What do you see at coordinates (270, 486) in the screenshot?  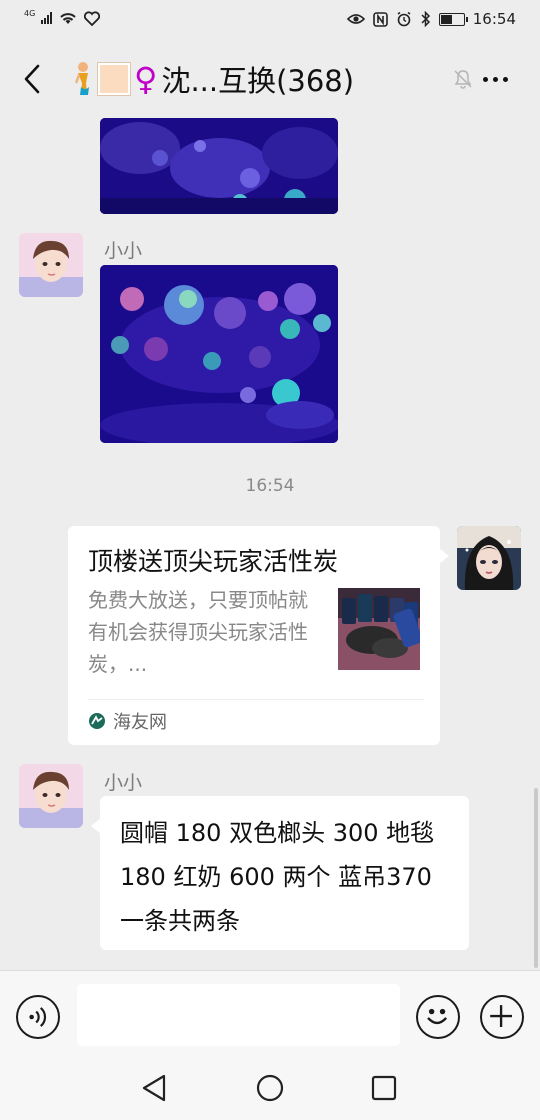 I see `message-timestamp: 16:54` at bounding box center [270, 486].